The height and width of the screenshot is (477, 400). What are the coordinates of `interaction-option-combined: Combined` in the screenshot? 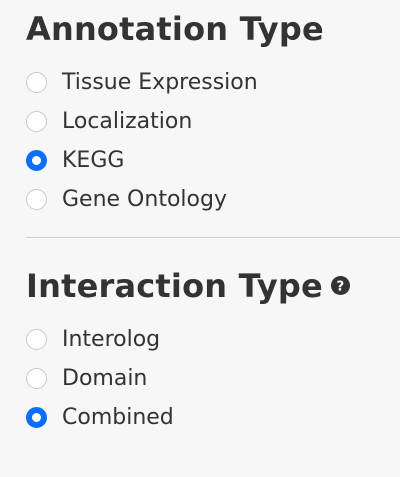 It's located at (100, 417).